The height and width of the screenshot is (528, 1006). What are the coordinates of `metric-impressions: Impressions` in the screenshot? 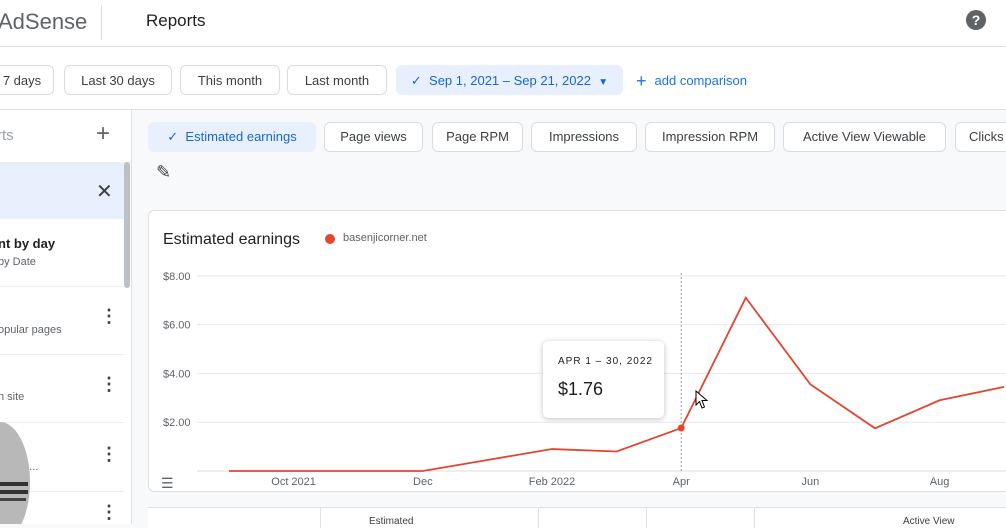 It's located at (584, 137).